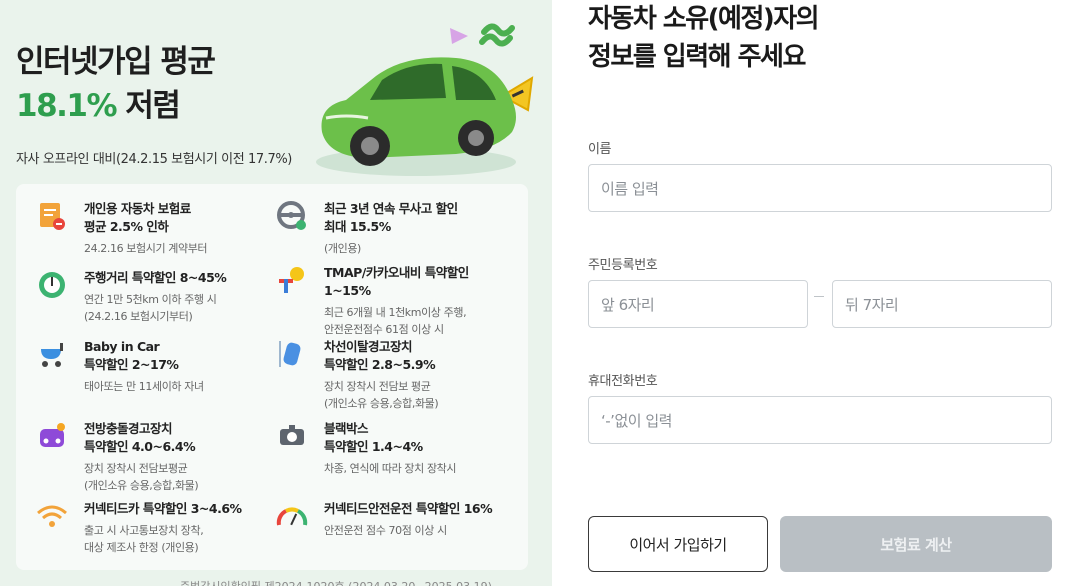 This screenshot has height=586, width=1068. What do you see at coordinates (697, 57) in the screenshot?
I see `form-title-line2: 정보를 입력해 주세요` at bounding box center [697, 57].